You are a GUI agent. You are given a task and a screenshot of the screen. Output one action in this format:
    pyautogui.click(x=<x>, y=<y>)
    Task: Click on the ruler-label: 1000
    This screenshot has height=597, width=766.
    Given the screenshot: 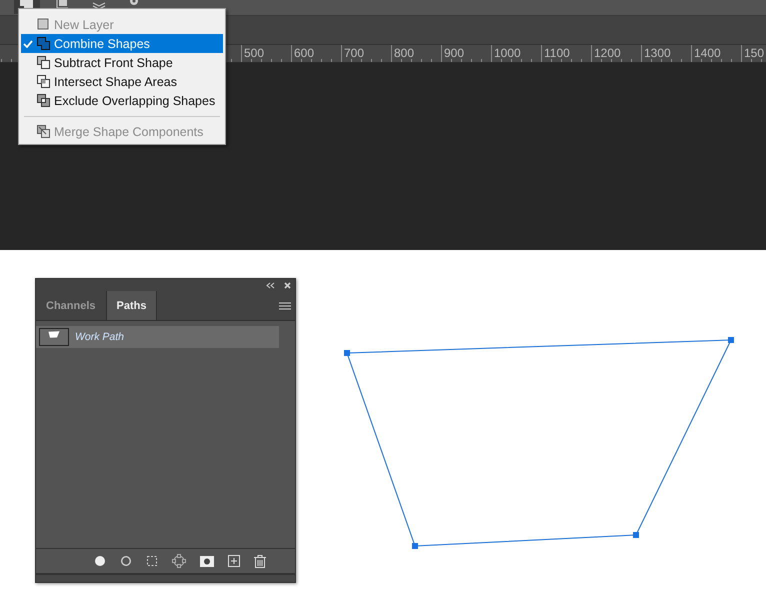 What is the action you would take?
    pyautogui.click(x=516, y=53)
    